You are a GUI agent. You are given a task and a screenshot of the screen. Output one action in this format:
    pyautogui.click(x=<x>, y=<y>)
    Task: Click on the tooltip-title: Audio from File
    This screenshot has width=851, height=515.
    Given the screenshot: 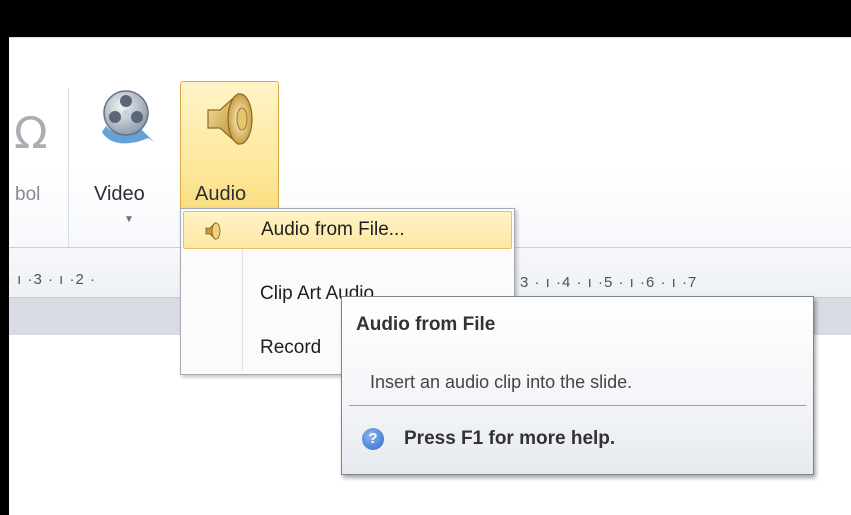 What is the action you would take?
    pyautogui.click(x=426, y=324)
    